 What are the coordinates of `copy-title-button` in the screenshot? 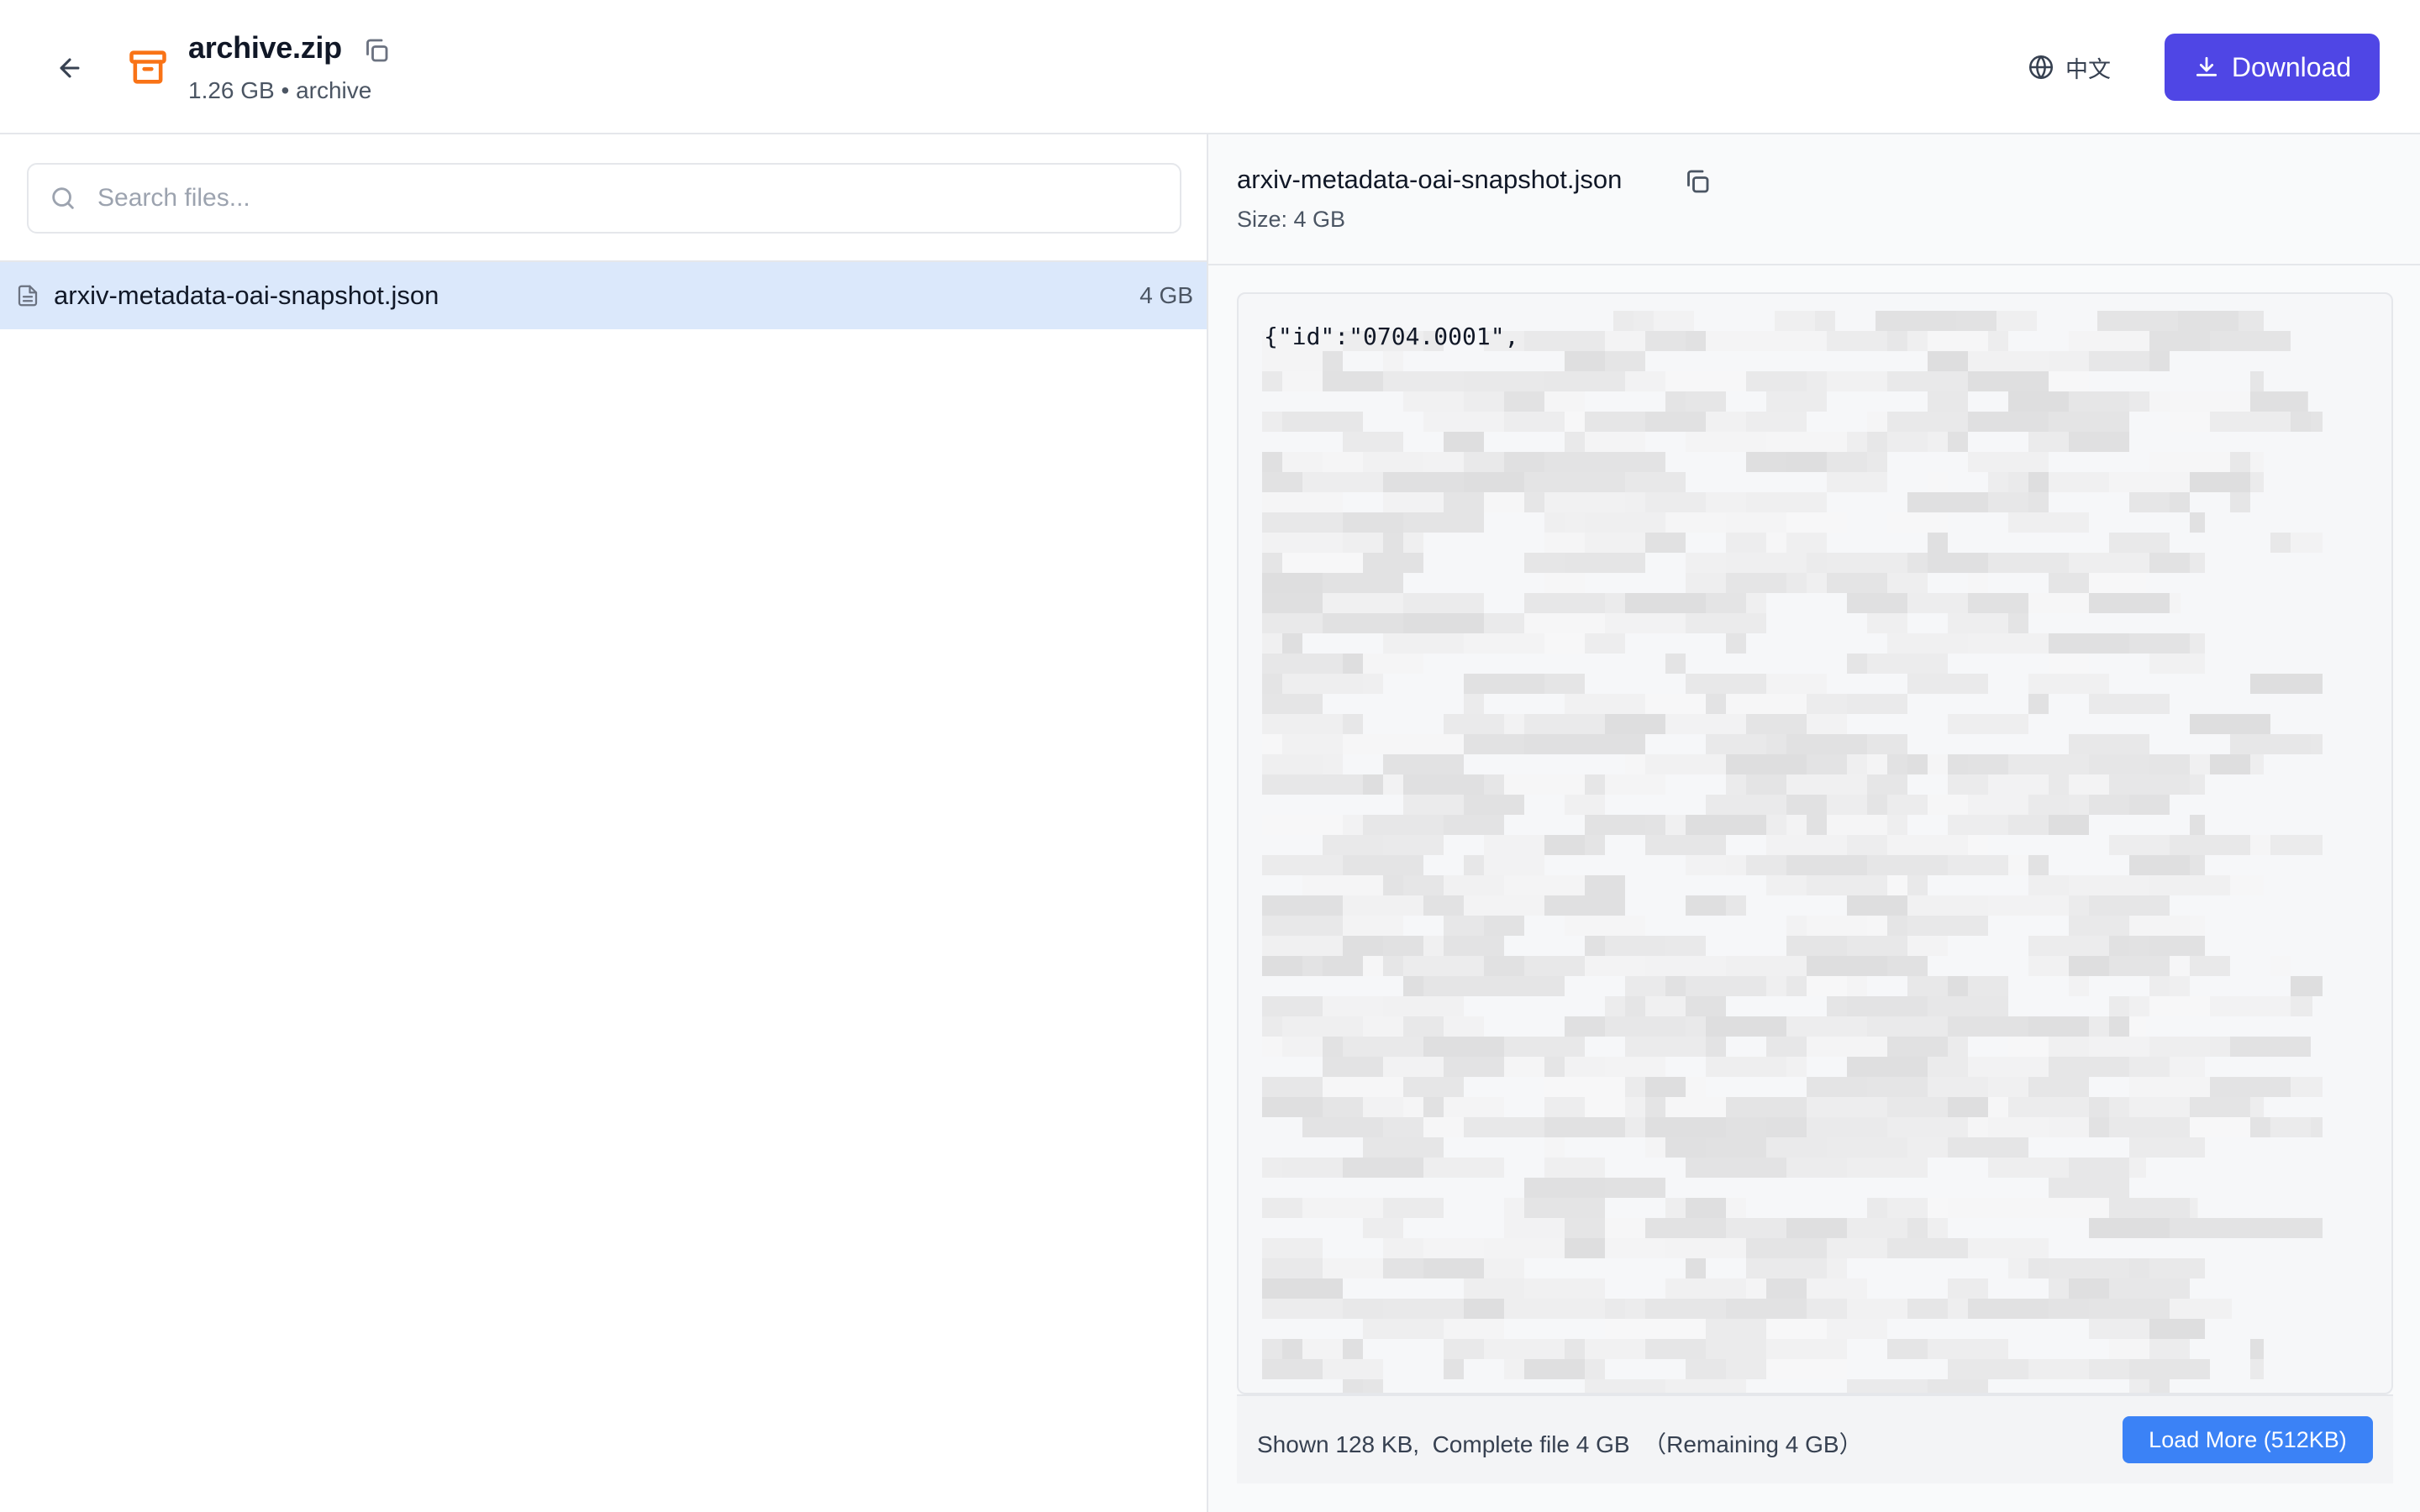 It's located at (376, 50).